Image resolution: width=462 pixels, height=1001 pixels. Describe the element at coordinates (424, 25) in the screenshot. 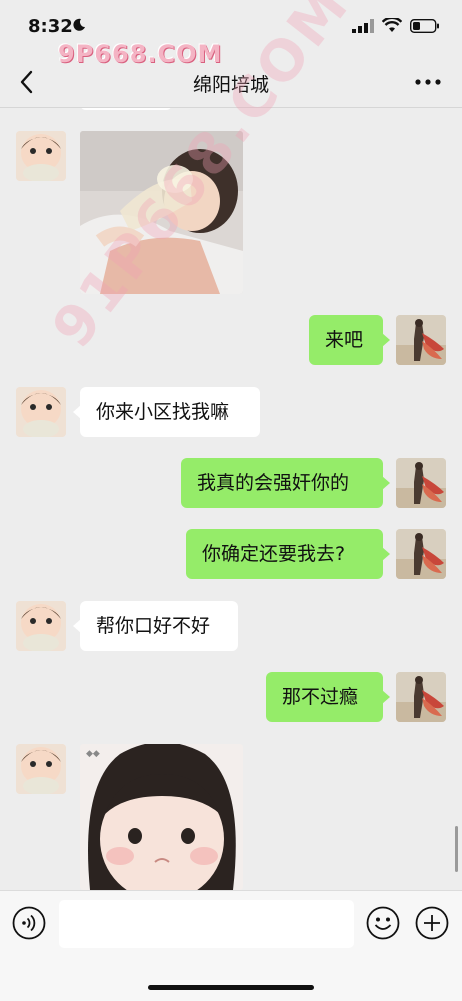

I see `battery-icon` at that location.